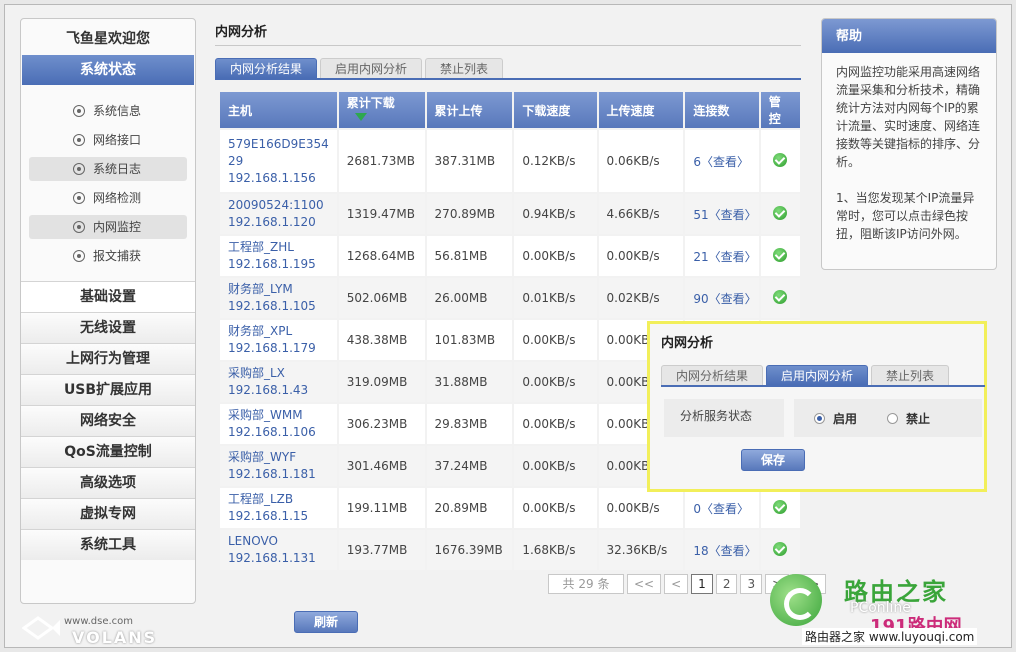 The image size is (1016, 652). I want to click on radio-unchecked-icon, so click(893, 418).